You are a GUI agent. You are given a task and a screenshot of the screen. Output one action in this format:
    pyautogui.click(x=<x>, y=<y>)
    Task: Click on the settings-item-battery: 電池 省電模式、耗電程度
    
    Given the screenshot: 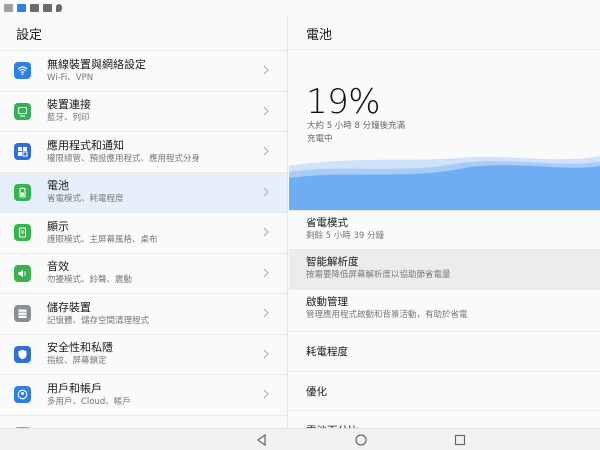 What is the action you would take?
    pyautogui.click(x=143, y=191)
    